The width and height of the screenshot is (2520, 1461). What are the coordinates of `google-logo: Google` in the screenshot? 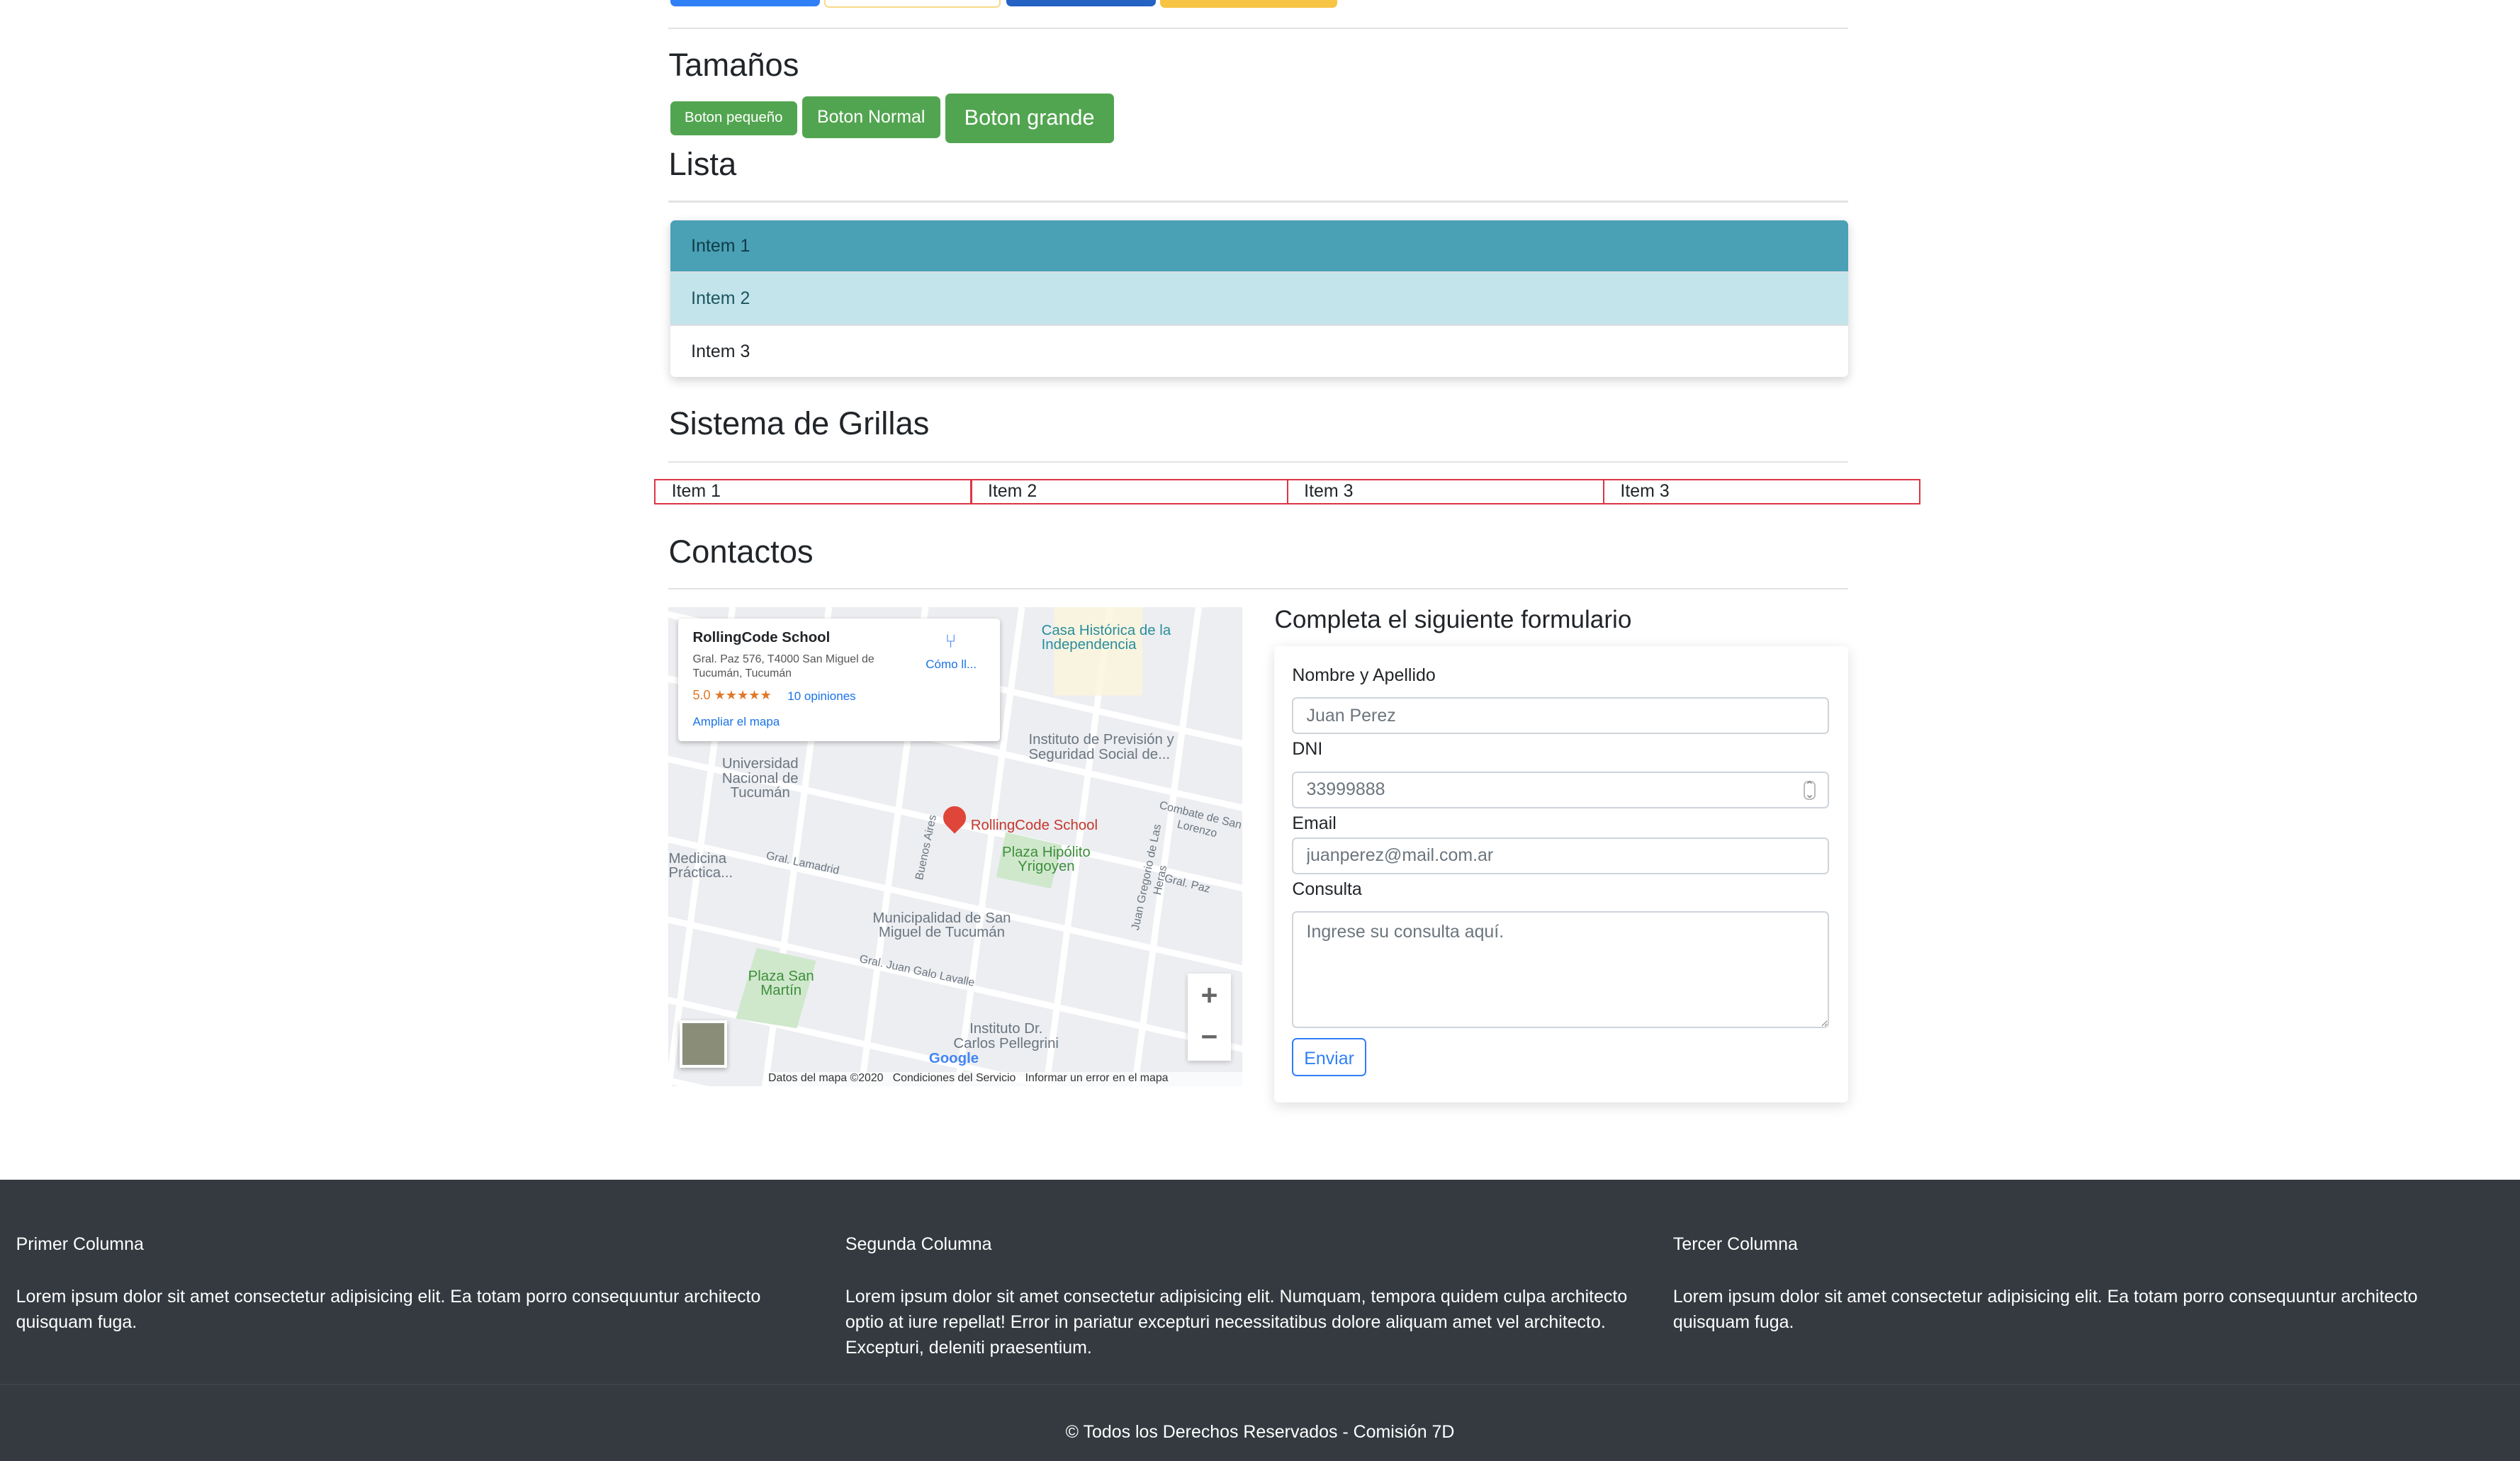 It's located at (953, 1059).